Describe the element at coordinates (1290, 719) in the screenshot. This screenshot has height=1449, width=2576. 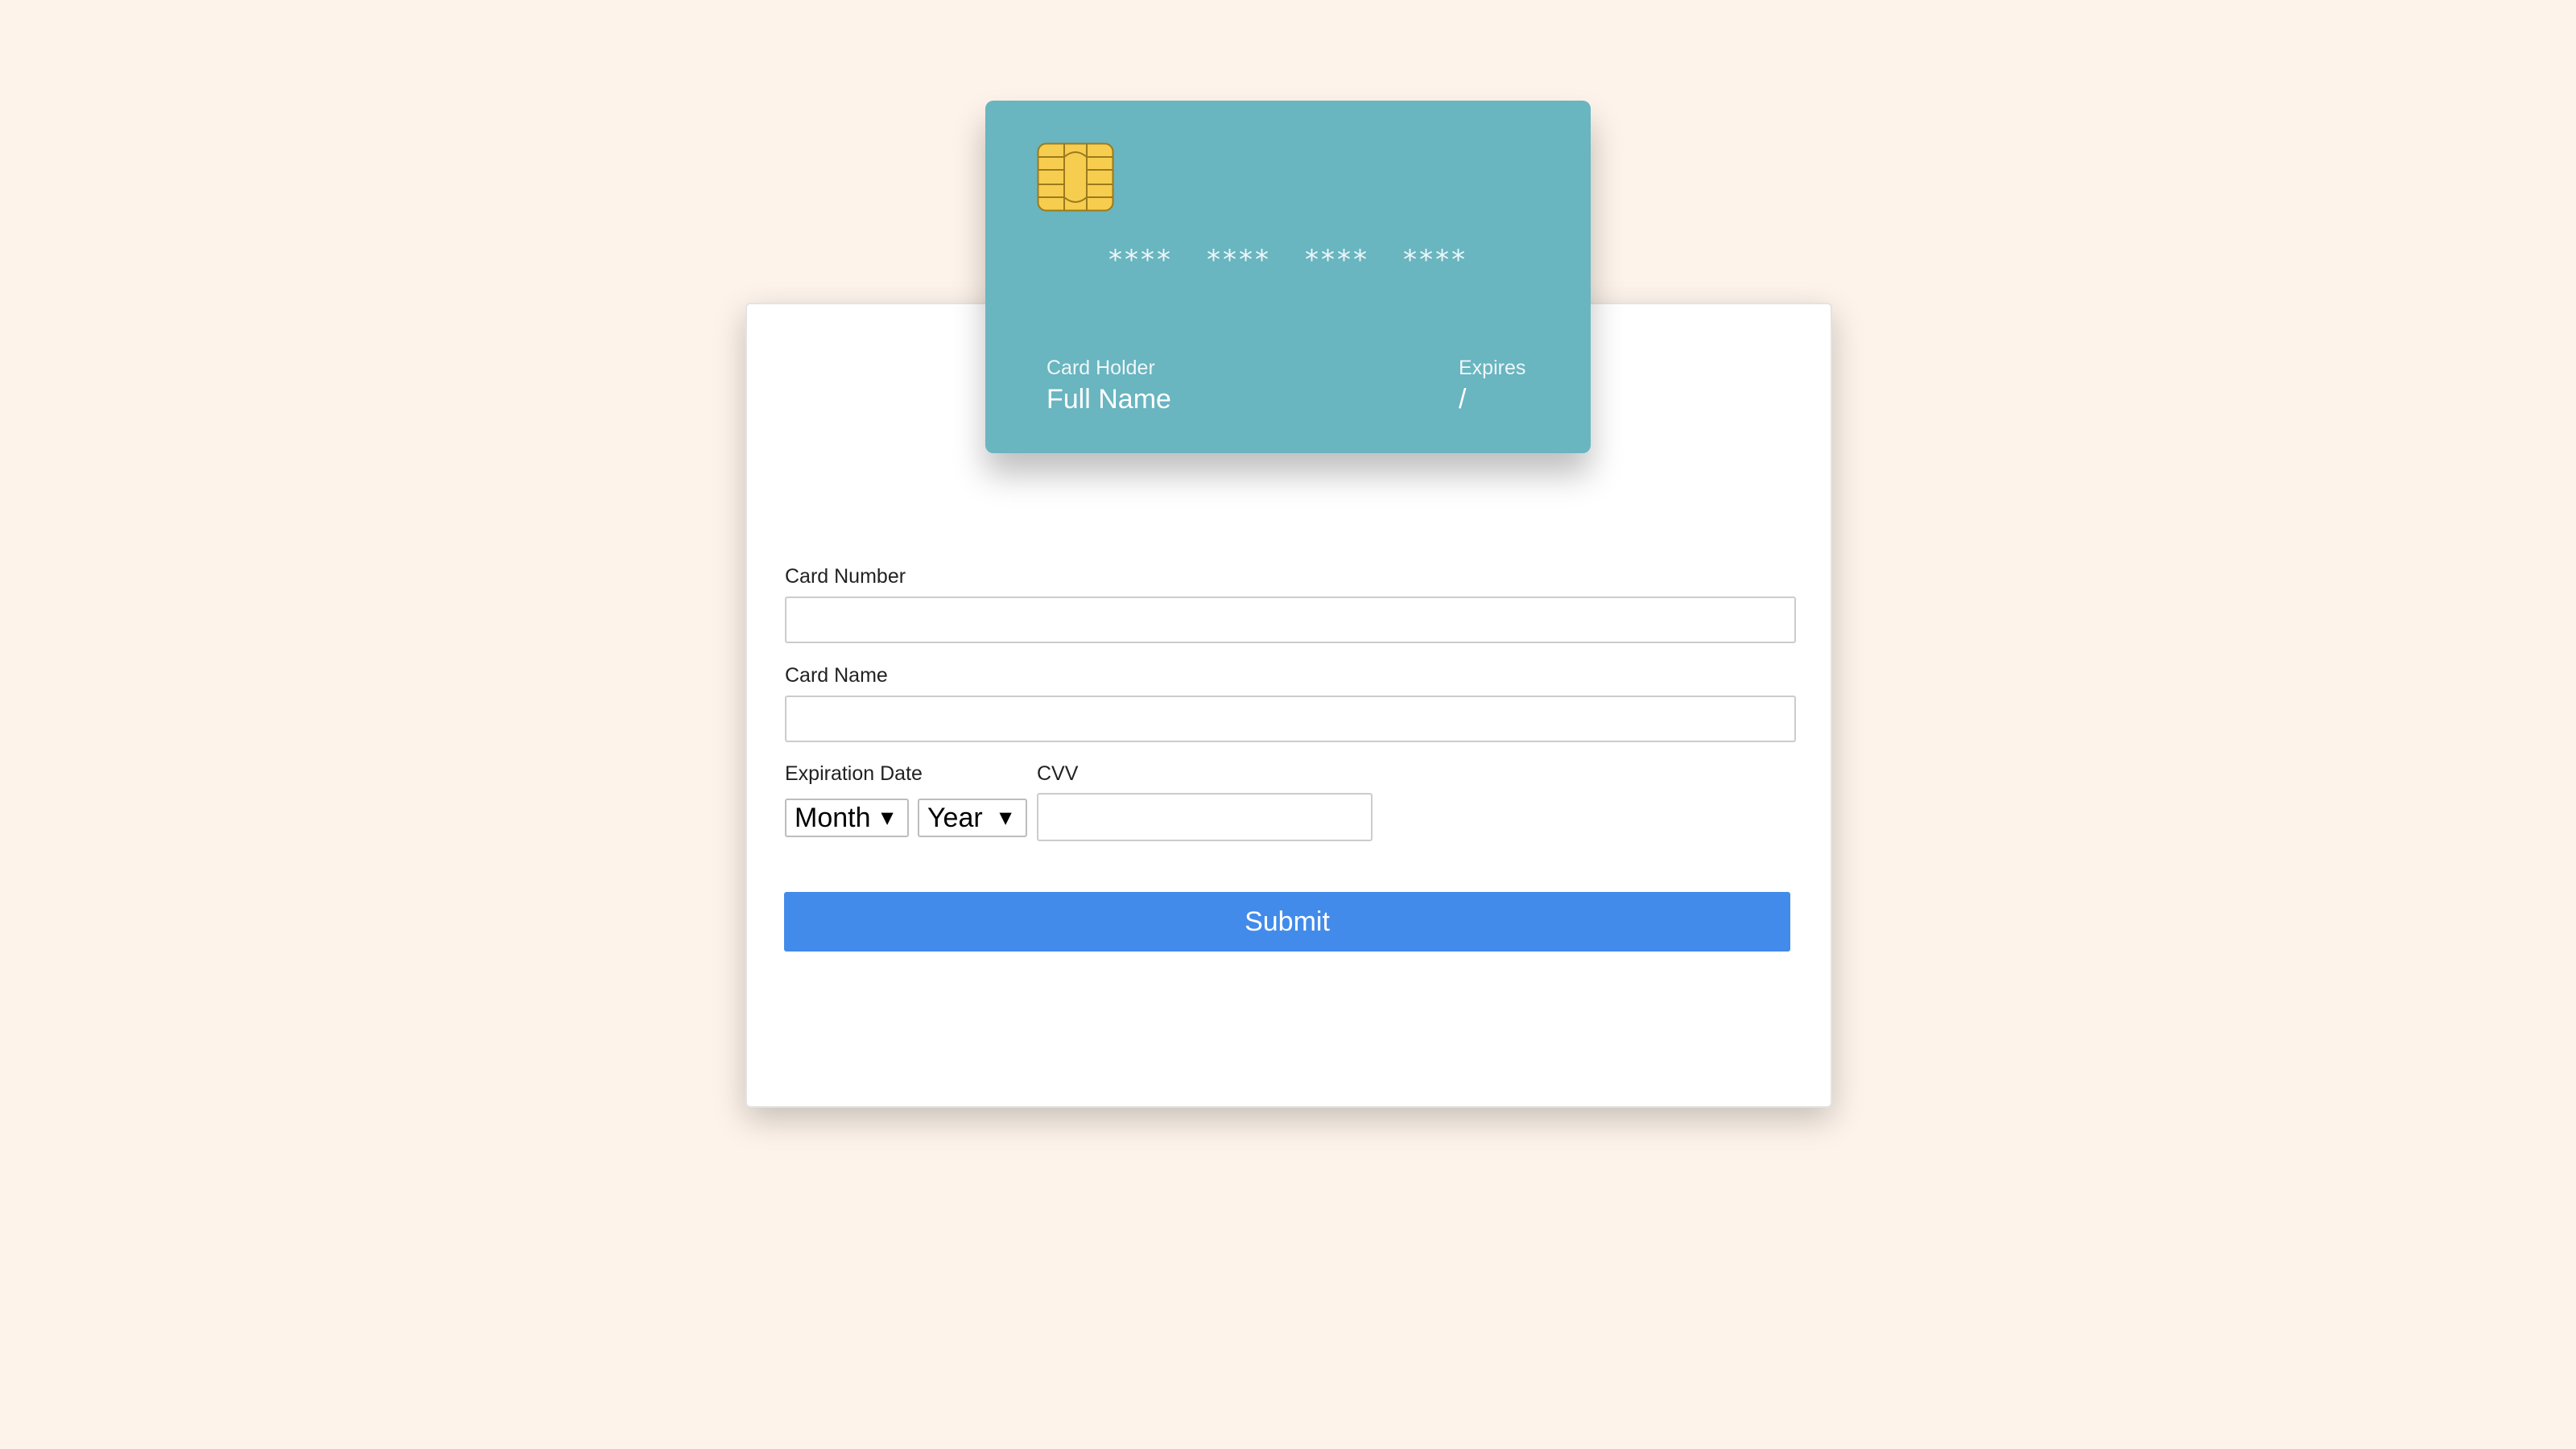
I see `card-name-input` at that location.